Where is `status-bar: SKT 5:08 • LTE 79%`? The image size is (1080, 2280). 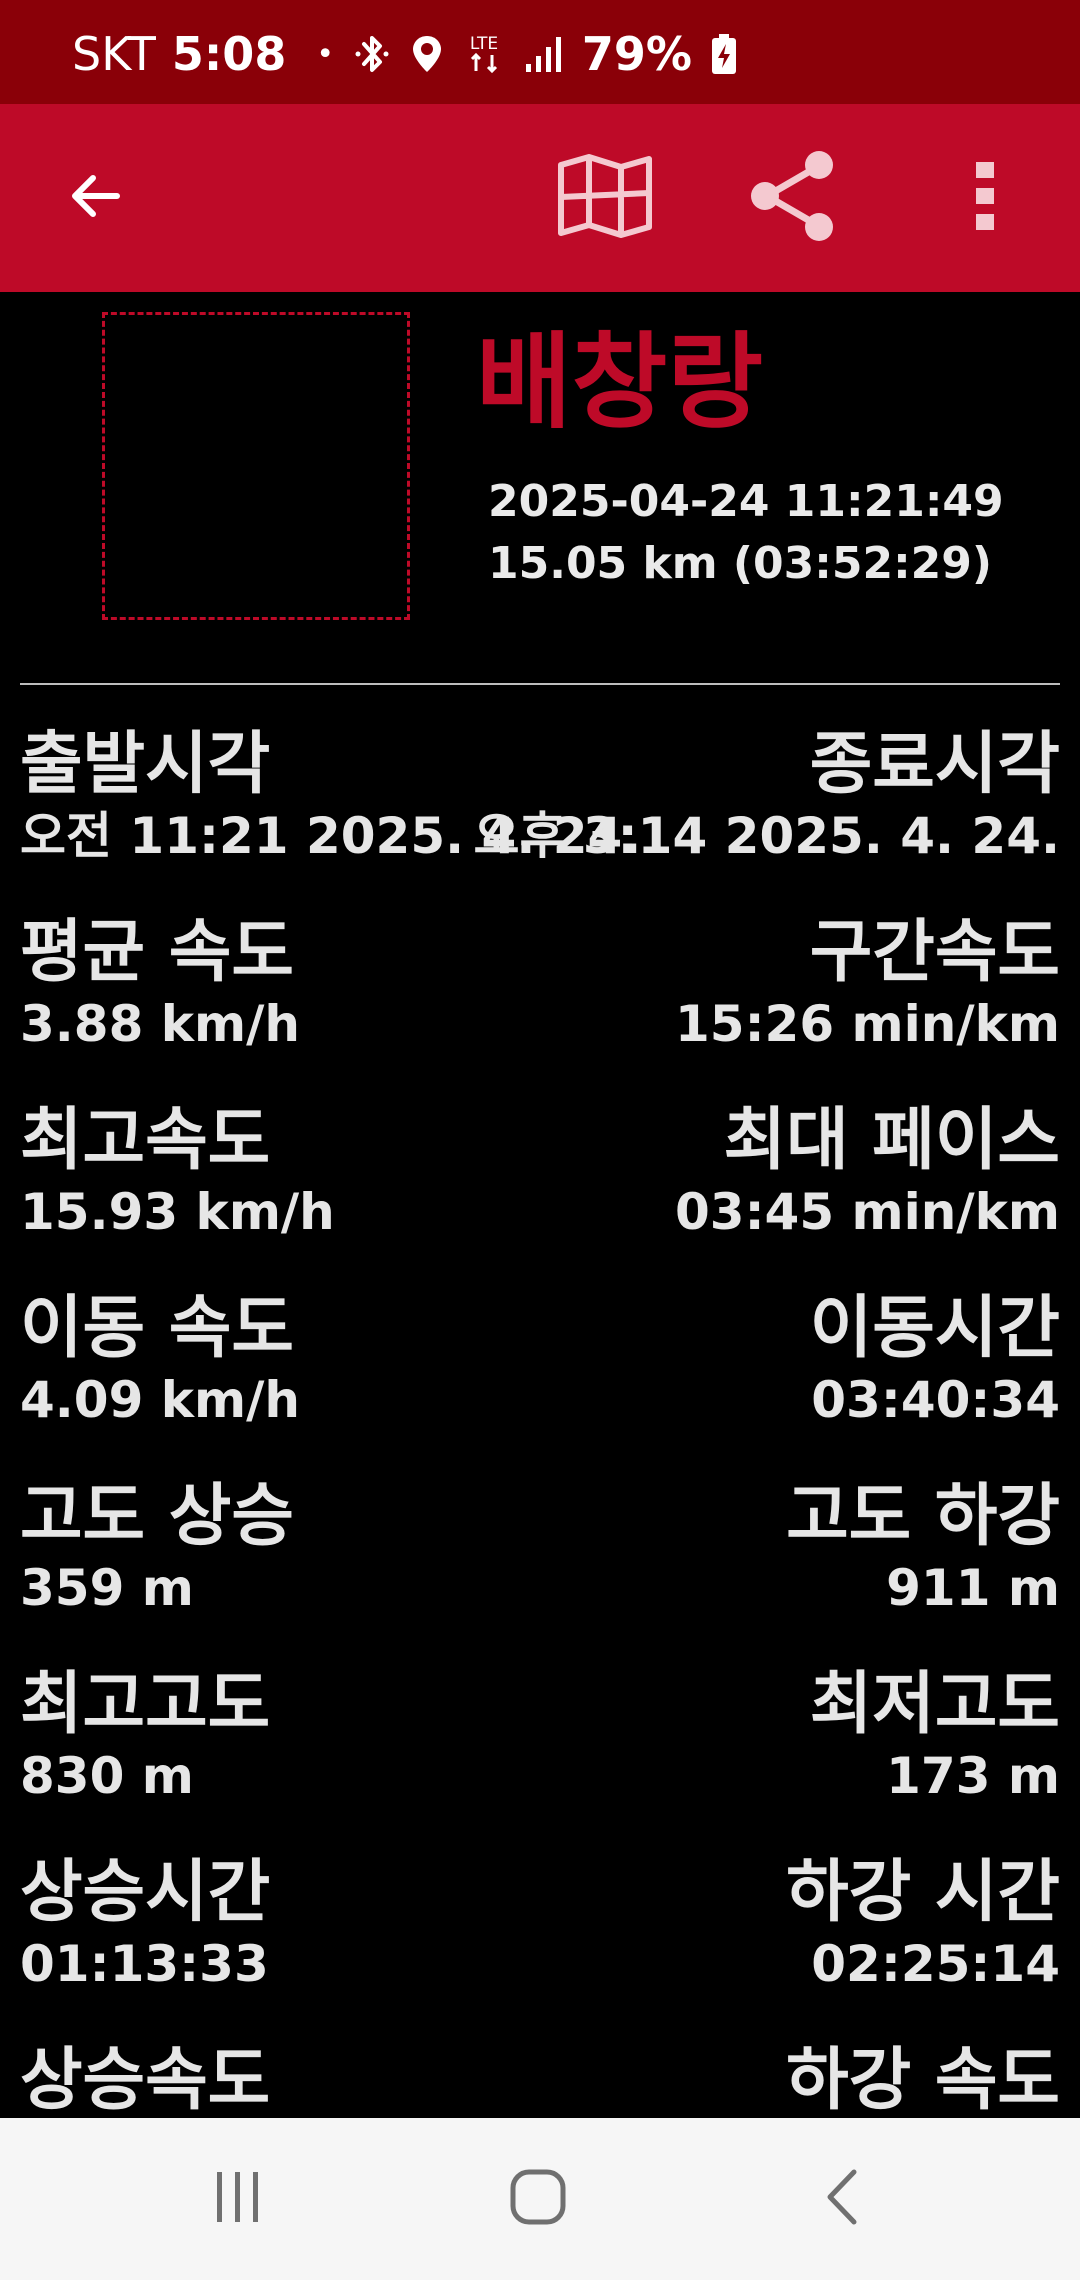 status-bar: SKT 5:08 • LTE 79% is located at coordinates (540, 52).